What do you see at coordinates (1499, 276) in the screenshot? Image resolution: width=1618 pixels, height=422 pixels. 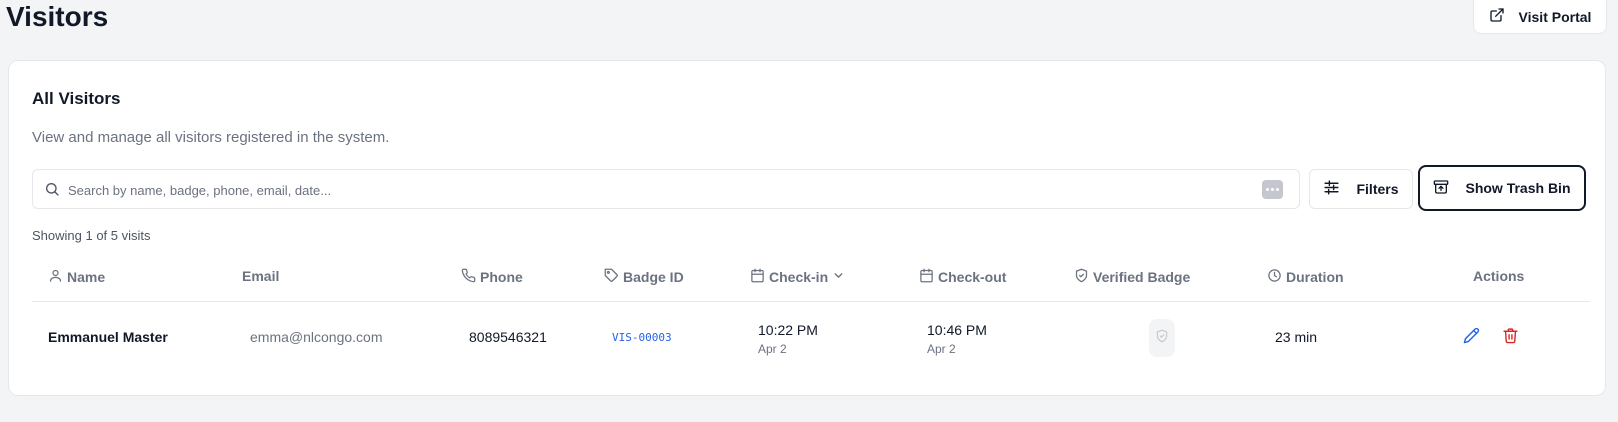 I see `column-header-actions: Actions` at bounding box center [1499, 276].